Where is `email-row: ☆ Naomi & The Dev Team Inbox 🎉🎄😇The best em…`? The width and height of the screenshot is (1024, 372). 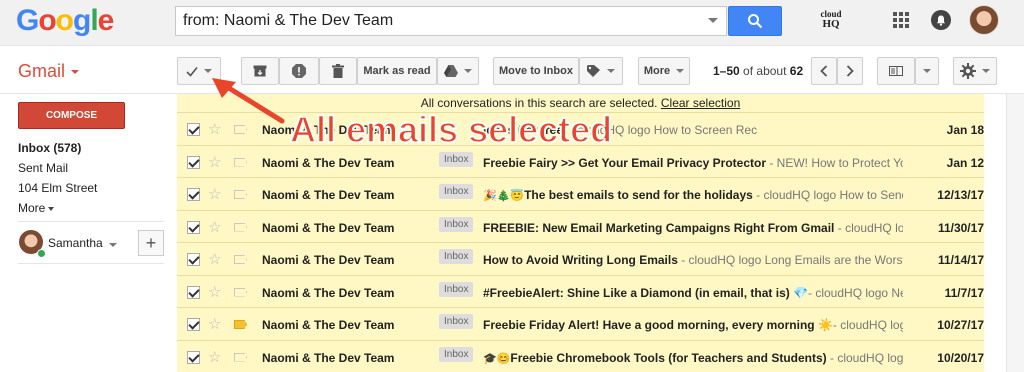
email-row: ☆ Naomi & The Dev Team Inbox 🎉🎄😇The best em… is located at coordinates (580, 193).